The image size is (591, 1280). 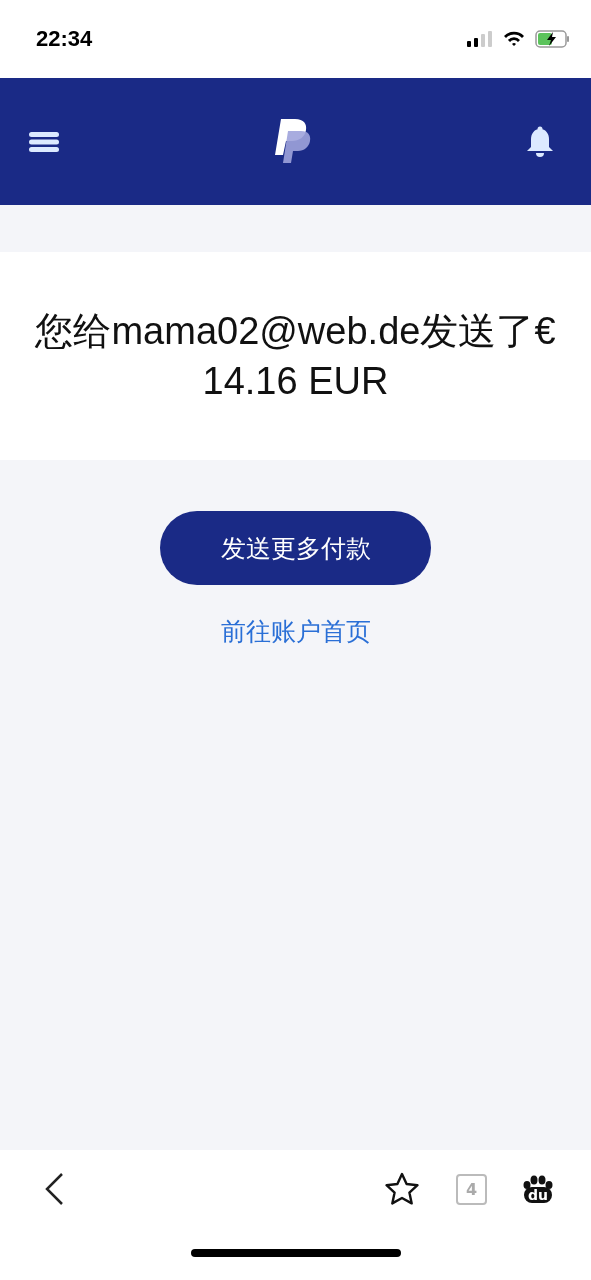 I want to click on notification-bell-icon, so click(x=540, y=141).